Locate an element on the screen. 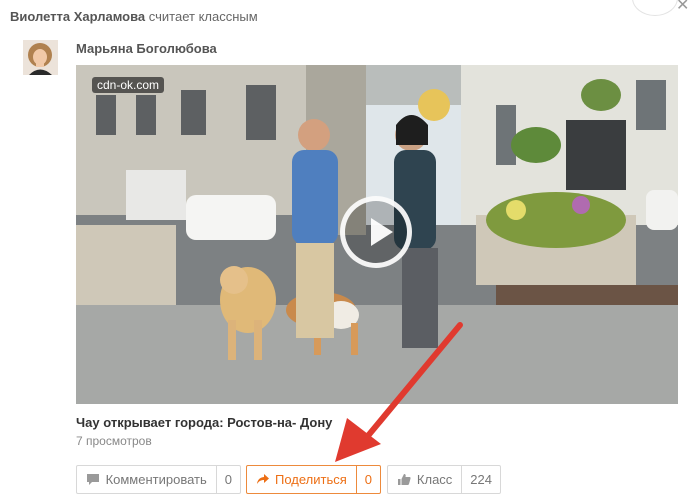 Image resolution: width=695 pixels, height=500 pixels. share-arrow-icon is located at coordinates (263, 480).